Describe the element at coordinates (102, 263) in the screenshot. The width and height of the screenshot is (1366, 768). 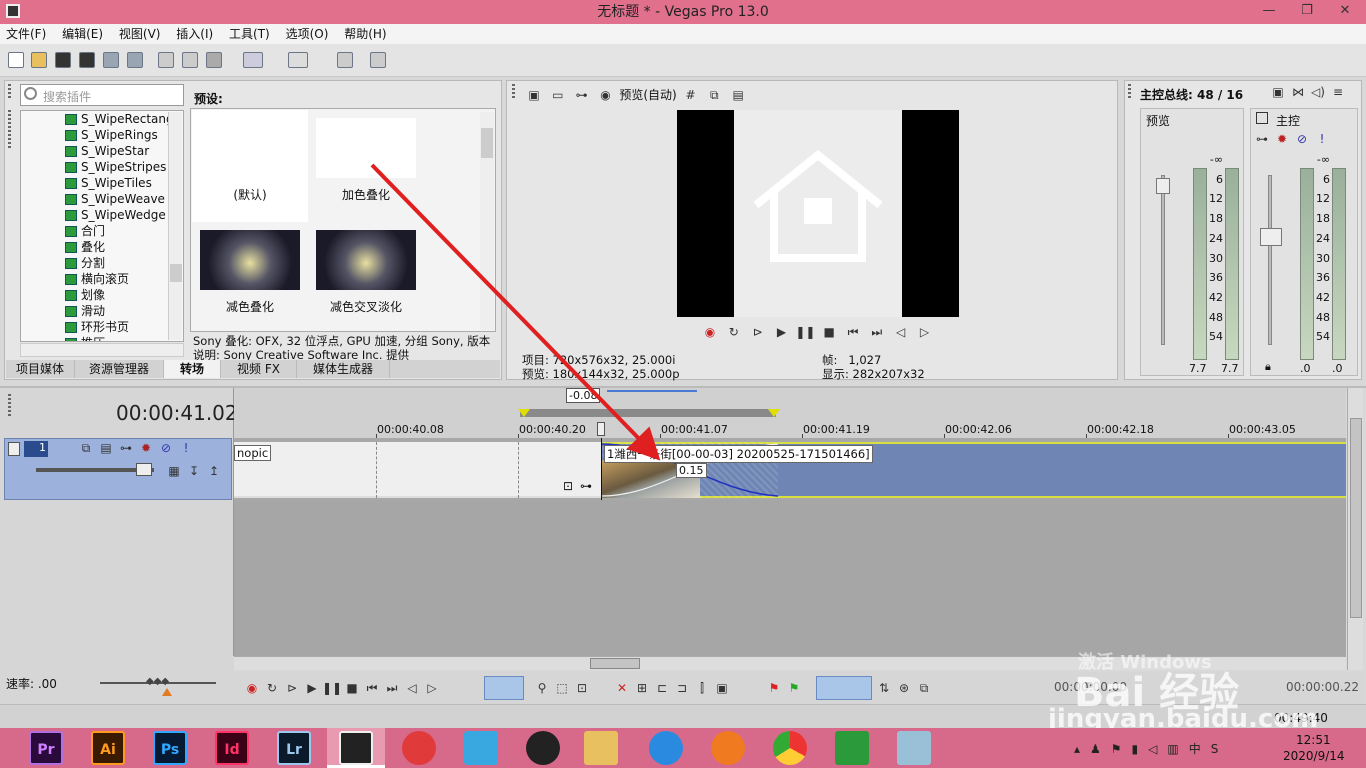
I see `tree-item: 分割` at that location.